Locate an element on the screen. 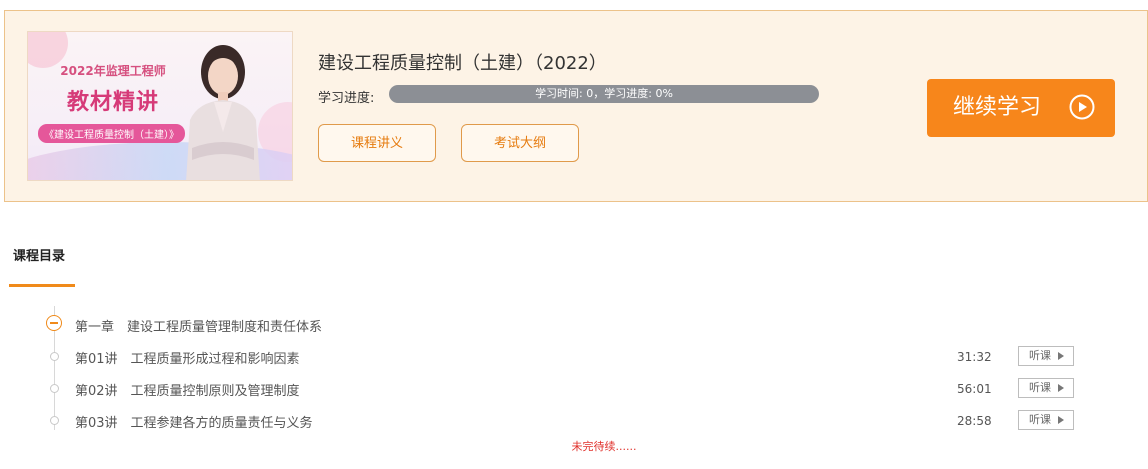 This screenshot has width=1148, height=469. lesson-row: 第03讲 工程参建各方的质量责任与义务 28:58 听课 is located at coordinates (574, 421).